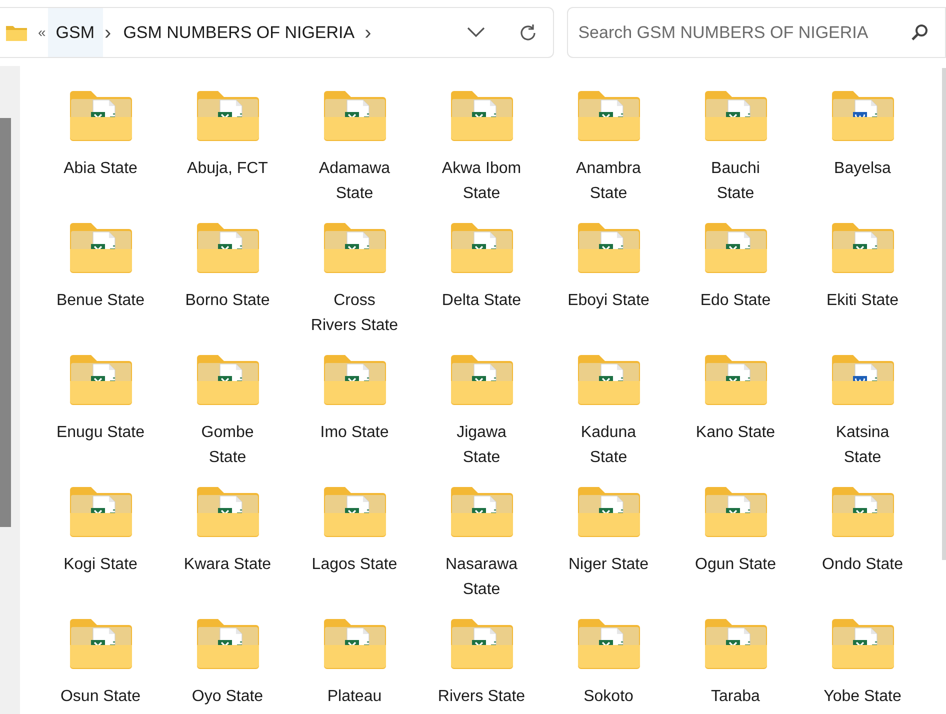 Image resolution: width=946 pixels, height=714 pixels. What do you see at coordinates (608, 181) in the screenshot?
I see `file-label: Anambra State` at bounding box center [608, 181].